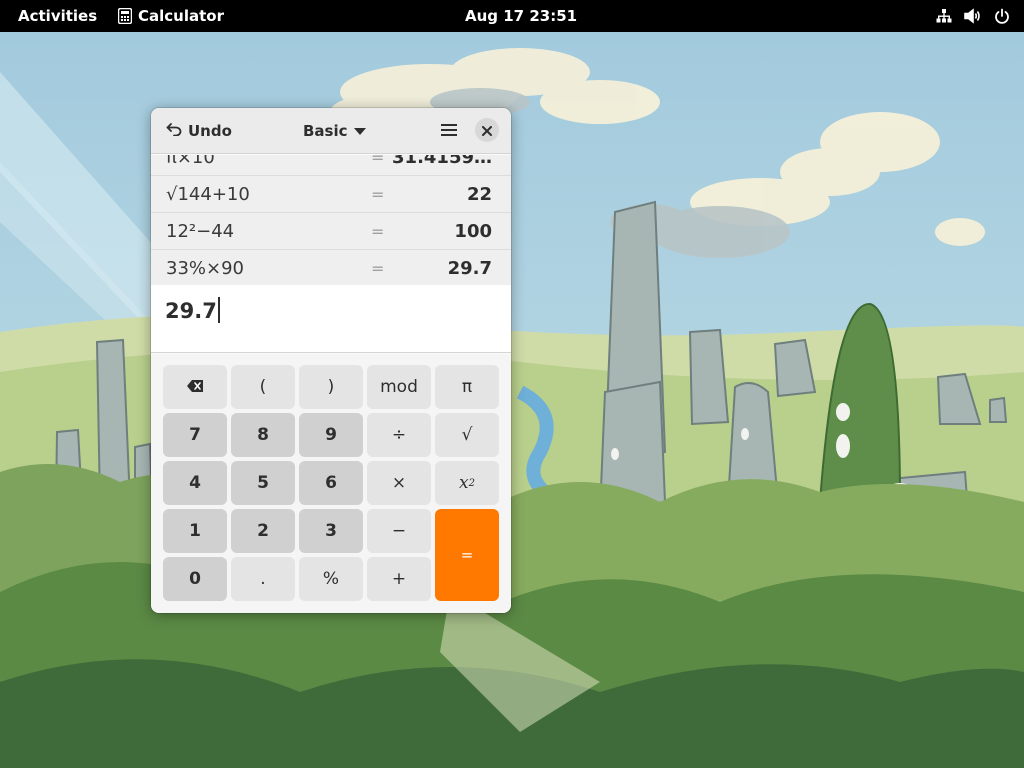 The image size is (1024, 768). What do you see at coordinates (263, 435) in the screenshot?
I see `digit-8-button: 8` at bounding box center [263, 435].